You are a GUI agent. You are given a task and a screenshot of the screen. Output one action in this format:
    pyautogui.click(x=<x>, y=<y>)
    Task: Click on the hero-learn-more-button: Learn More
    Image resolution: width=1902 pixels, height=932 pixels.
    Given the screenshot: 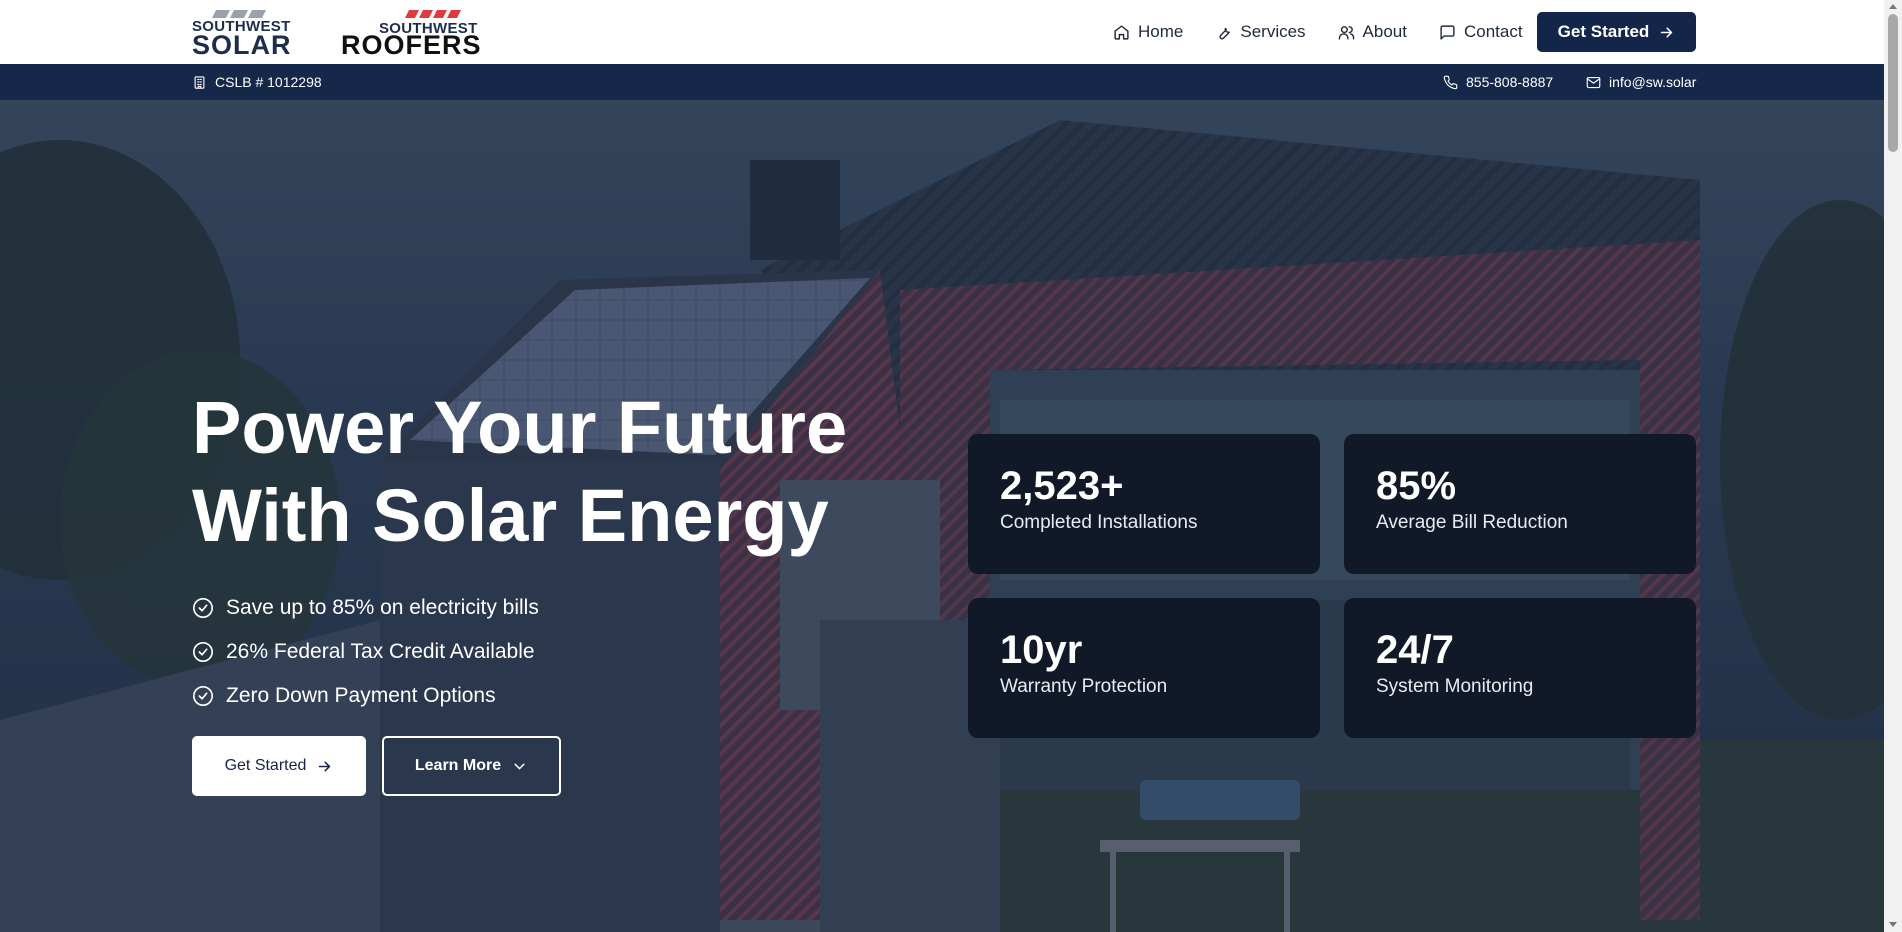 What is the action you would take?
    pyautogui.click(x=471, y=766)
    